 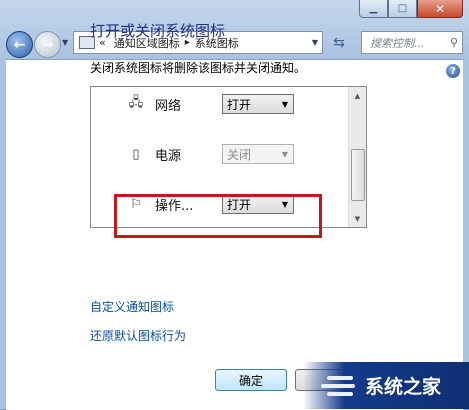 I want to click on page-title: 打开或关闭系统图标, so click(x=158, y=31).